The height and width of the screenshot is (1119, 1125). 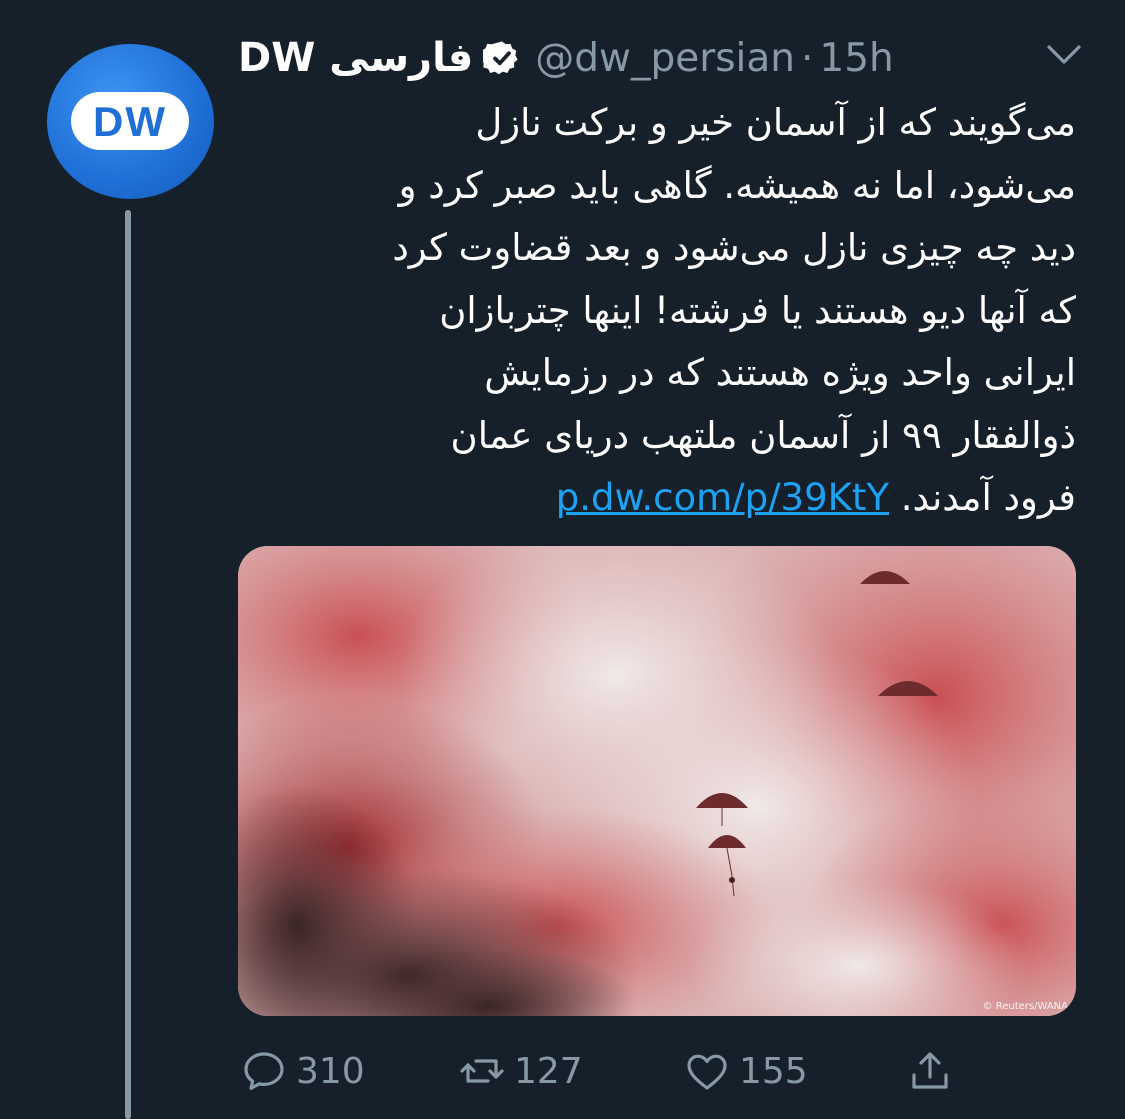 What do you see at coordinates (1025, 1006) in the screenshot?
I see `image-credit: © Reuters/WANA` at bounding box center [1025, 1006].